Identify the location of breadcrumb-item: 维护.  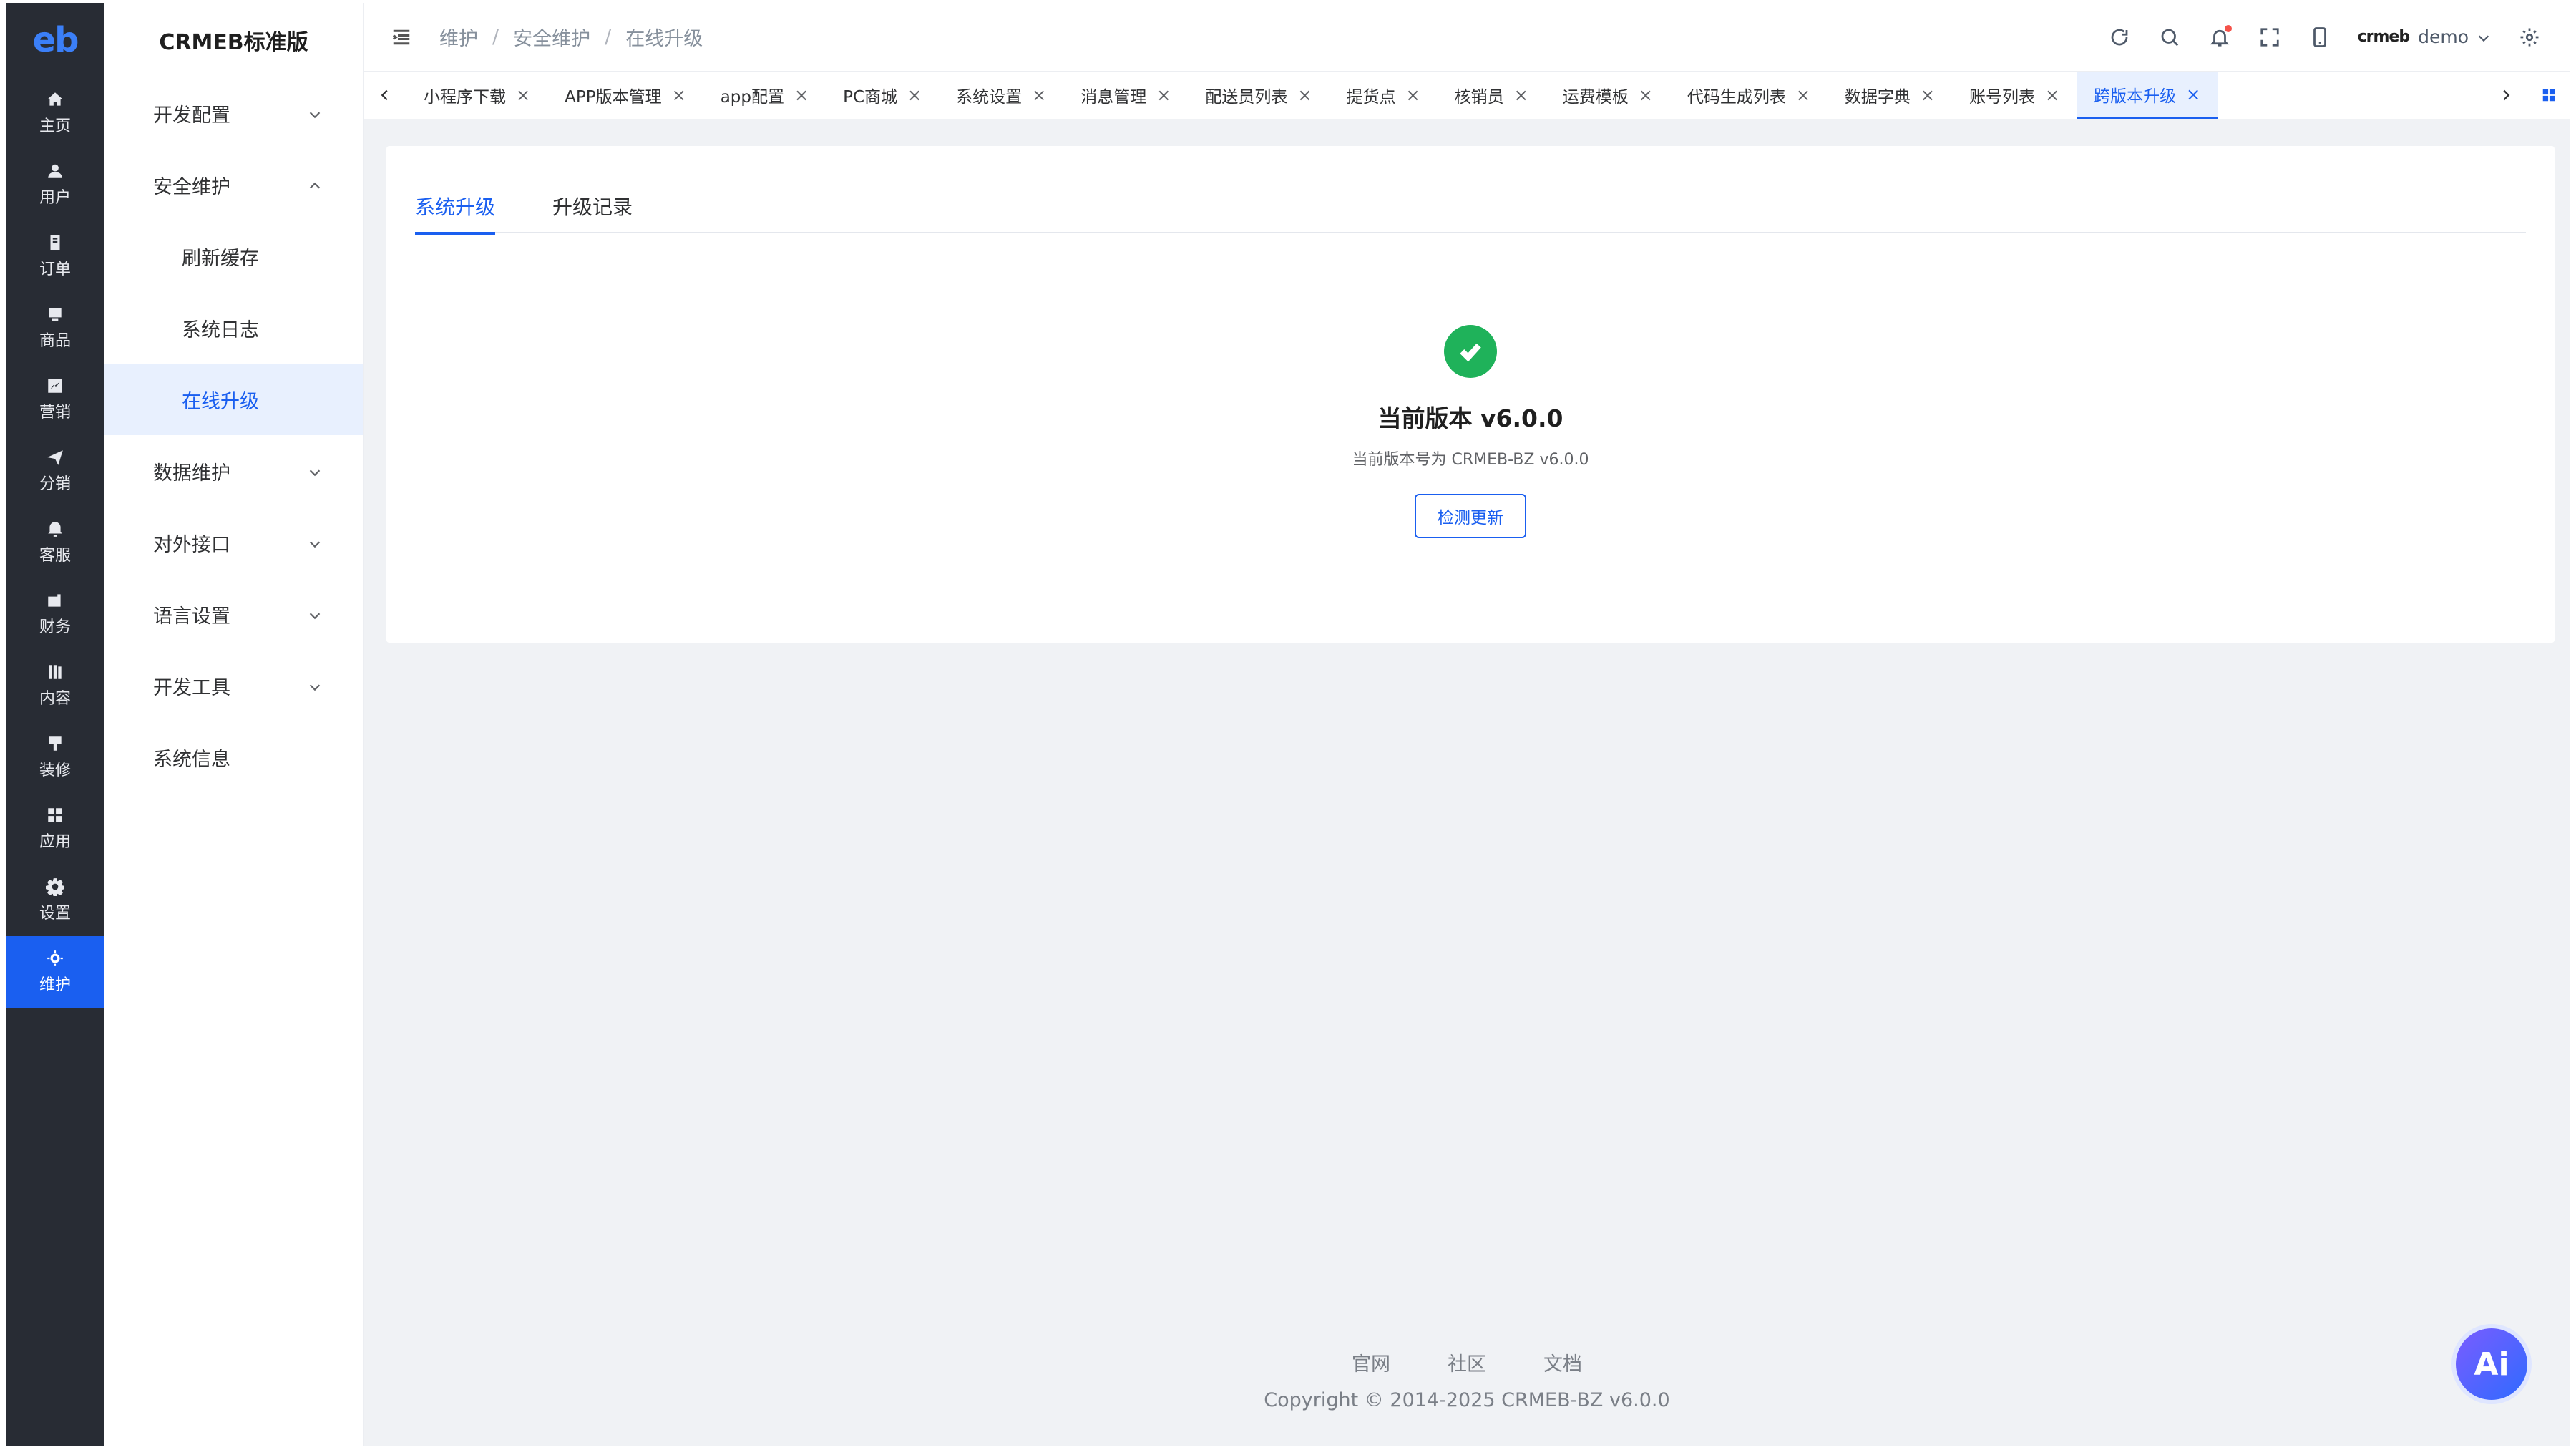
(458, 37).